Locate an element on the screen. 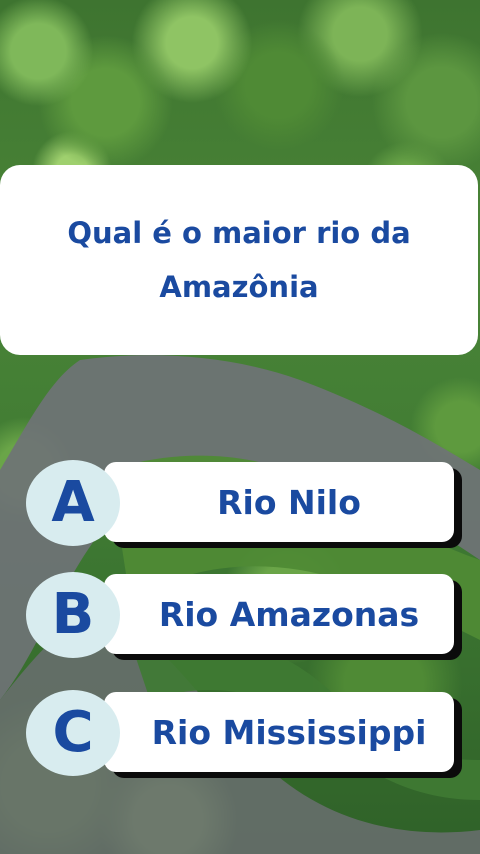 Image resolution: width=480 pixels, height=854 pixels. answer-option-a: Rio Nilo A is located at coordinates (246, 505).